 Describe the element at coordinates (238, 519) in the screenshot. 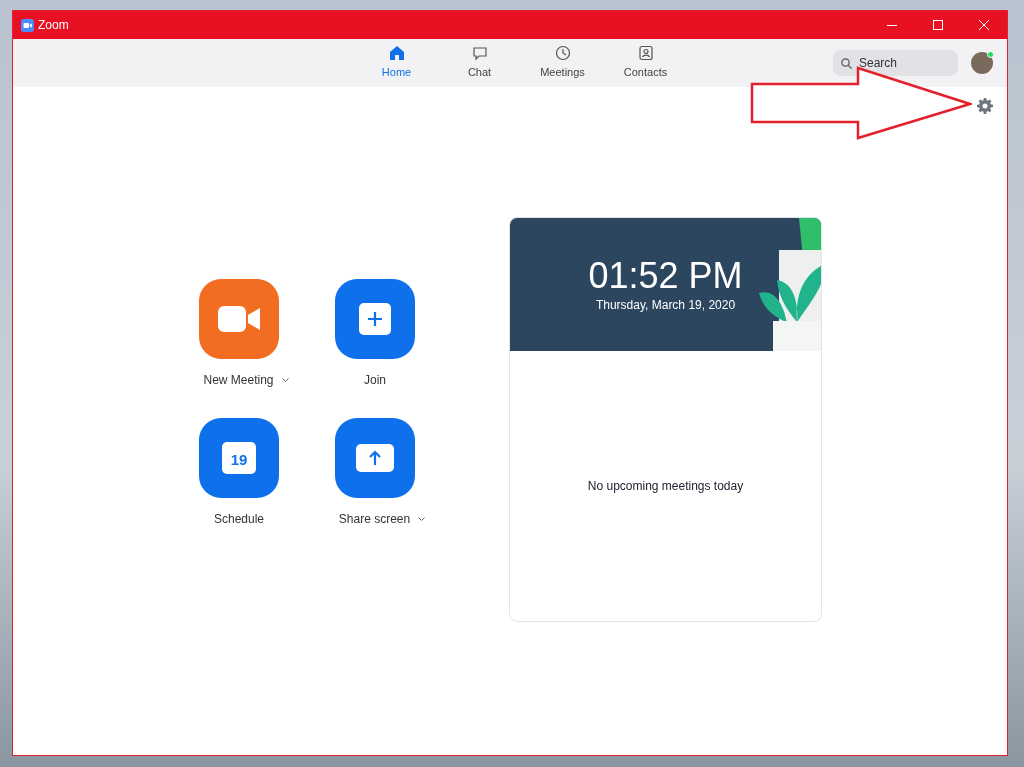

I see `action-label: Schedule` at that location.